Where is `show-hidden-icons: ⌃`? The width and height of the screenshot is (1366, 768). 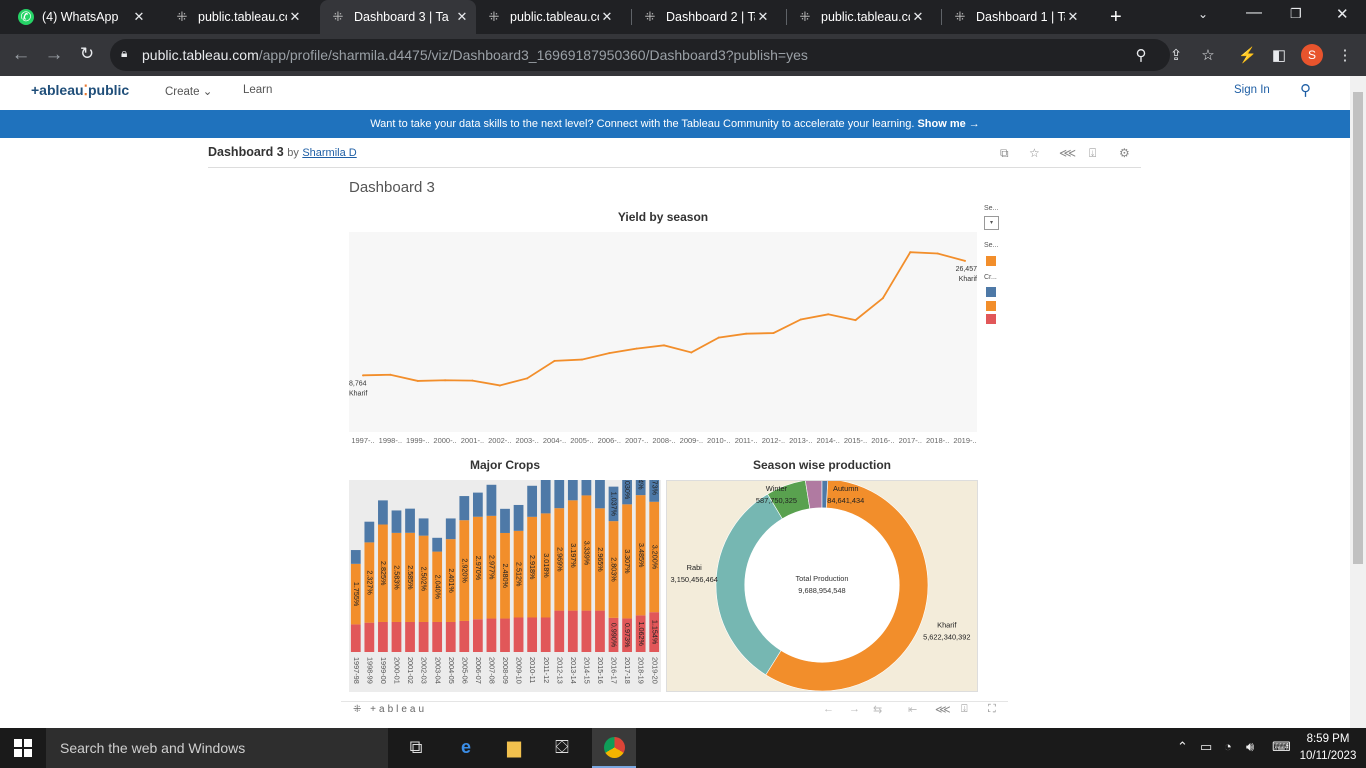 show-hidden-icons: ⌃ is located at coordinates (1182, 747).